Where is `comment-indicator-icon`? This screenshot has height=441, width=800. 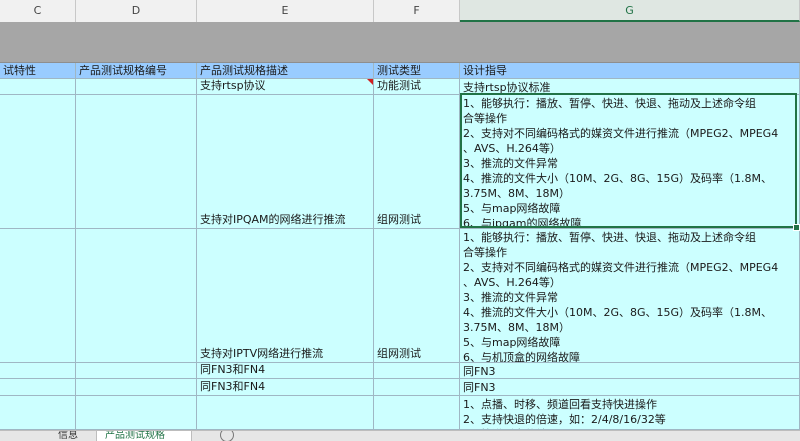
comment-indicator-icon is located at coordinates (370, 82).